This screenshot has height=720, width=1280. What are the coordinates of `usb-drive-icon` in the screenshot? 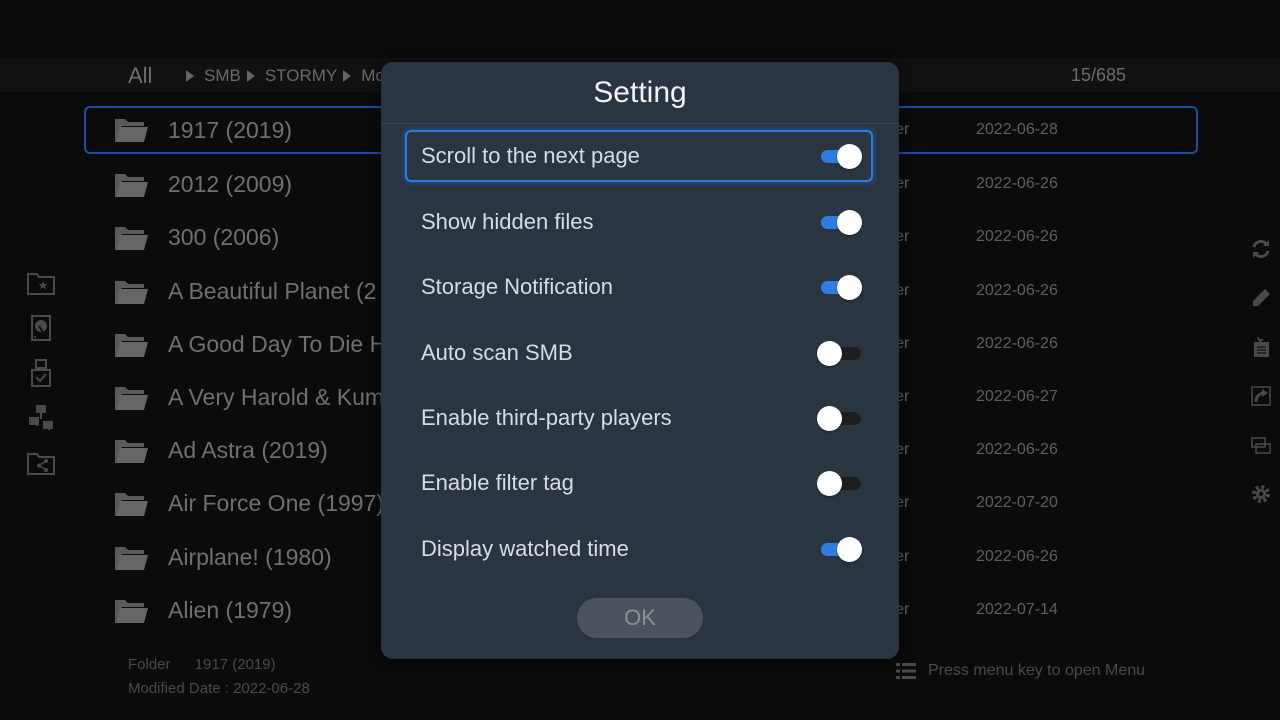 It's located at (41, 373).